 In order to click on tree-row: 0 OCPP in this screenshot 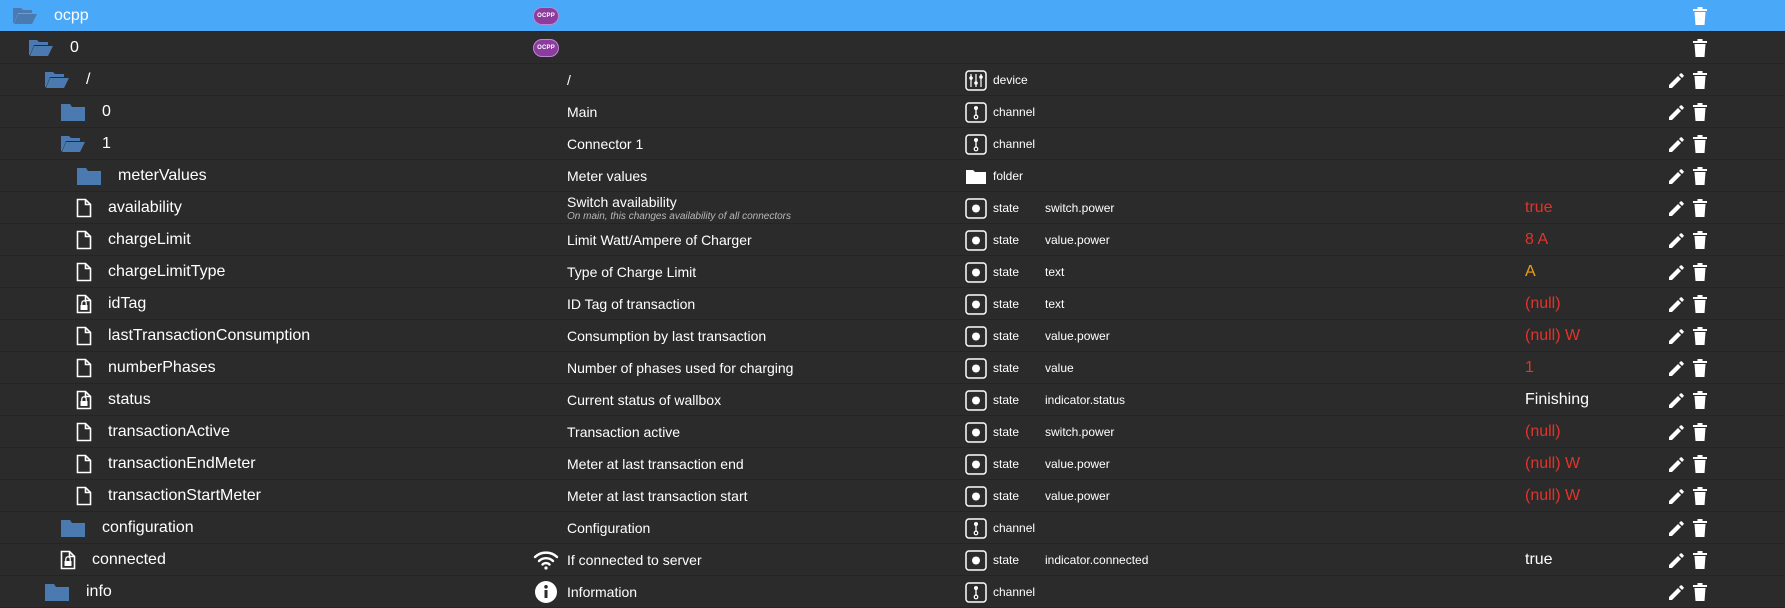, I will do `click(892, 48)`.